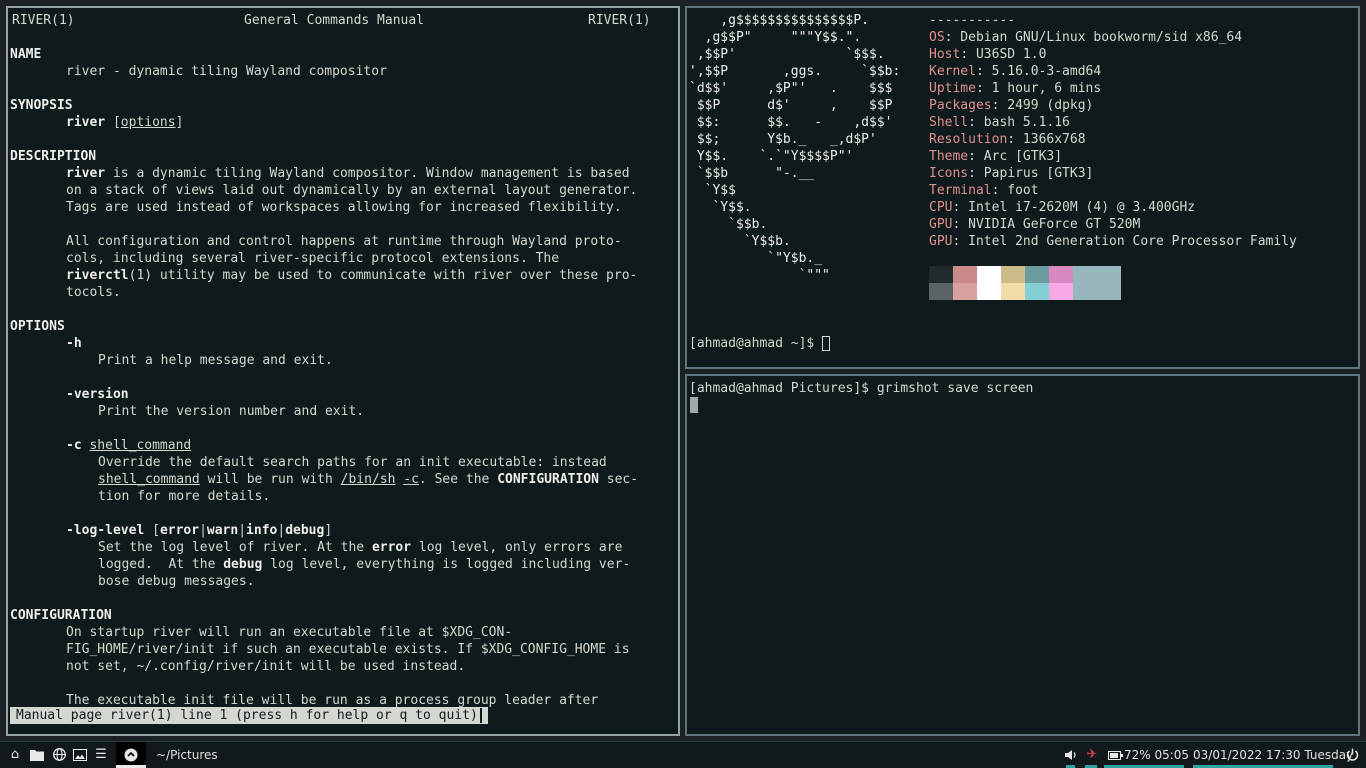  Describe the element at coordinates (1115, 755) in the screenshot. I see `battery-icon` at that location.